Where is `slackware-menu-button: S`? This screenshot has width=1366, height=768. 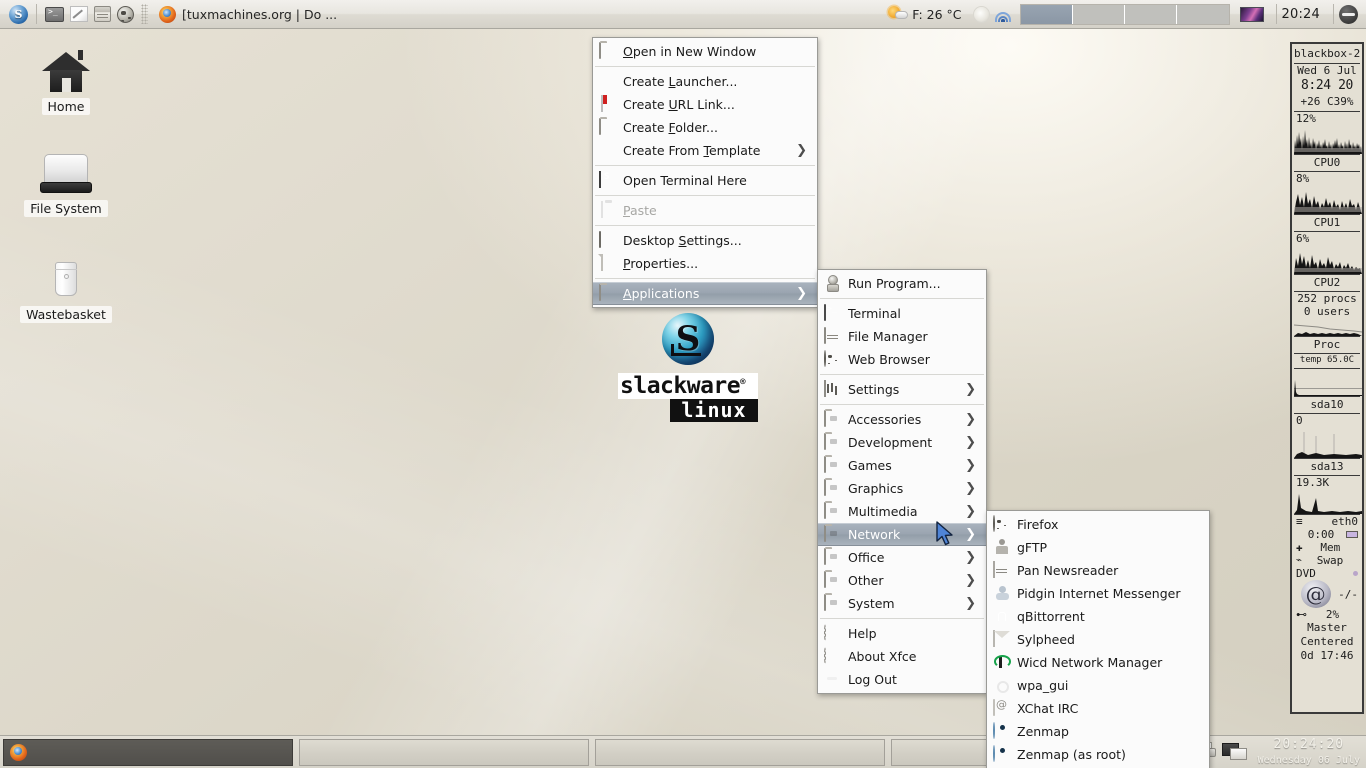
slackware-menu-button: S is located at coordinates (15, 14).